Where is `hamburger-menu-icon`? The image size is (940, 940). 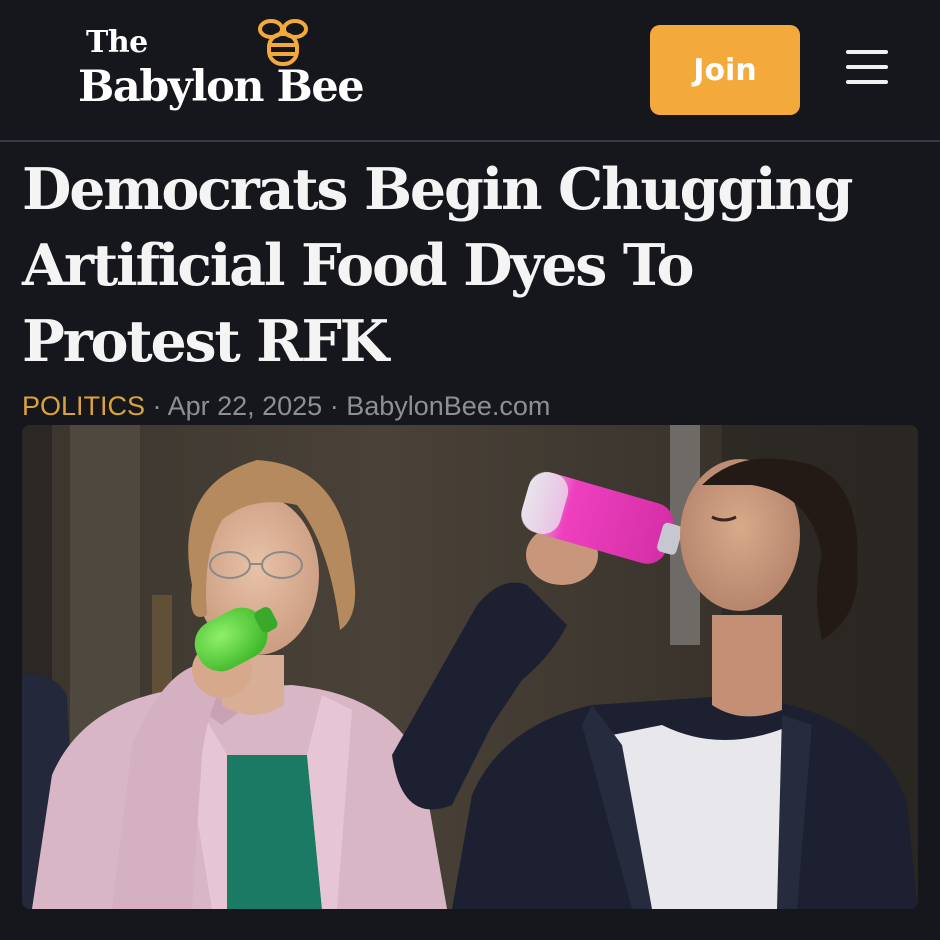 hamburger-menu-icon is located at coordinates (867, 67).